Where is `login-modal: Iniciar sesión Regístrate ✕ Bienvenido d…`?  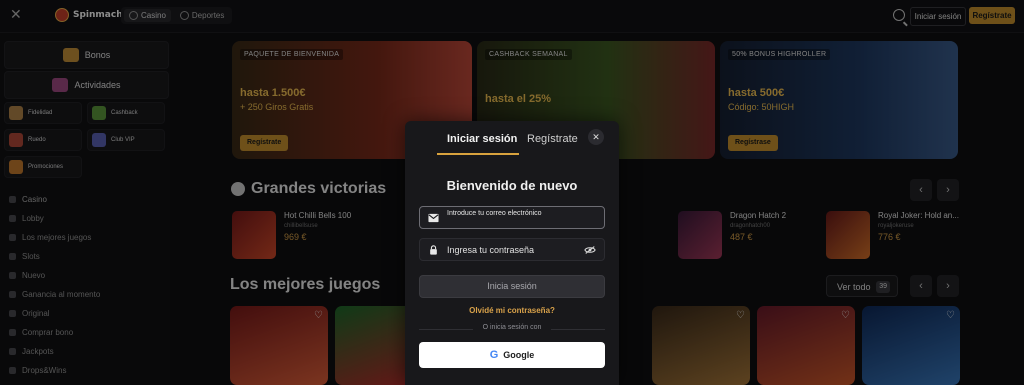 login-modal: Iniciar sesión Regístrate ✕ Bienvenido d… is located at coordinates (512, 253).